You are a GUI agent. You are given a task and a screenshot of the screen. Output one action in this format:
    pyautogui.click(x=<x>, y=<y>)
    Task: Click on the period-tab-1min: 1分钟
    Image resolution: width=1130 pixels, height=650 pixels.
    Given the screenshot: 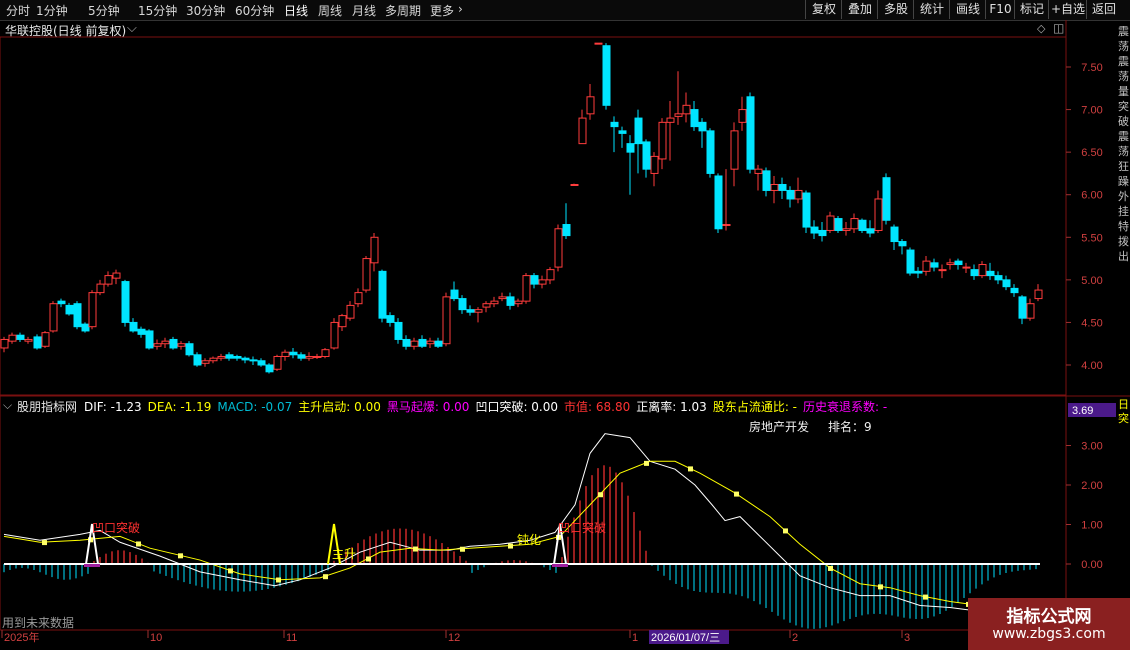 What is the action you would take?
    pyautogui.click(x=52, y=10)
    